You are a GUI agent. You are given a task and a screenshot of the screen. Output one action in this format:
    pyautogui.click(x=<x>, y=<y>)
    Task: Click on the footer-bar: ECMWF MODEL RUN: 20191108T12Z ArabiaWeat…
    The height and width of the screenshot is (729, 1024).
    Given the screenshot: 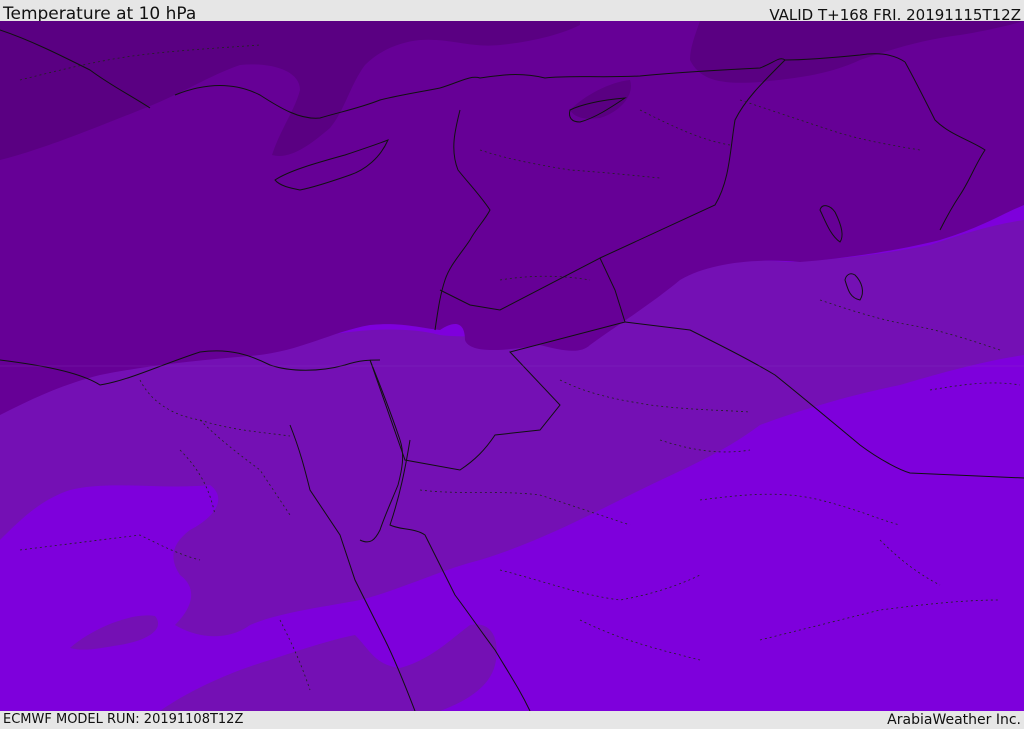 What is the action you would take?
    pyautogui.click(x=512, y=720)
    